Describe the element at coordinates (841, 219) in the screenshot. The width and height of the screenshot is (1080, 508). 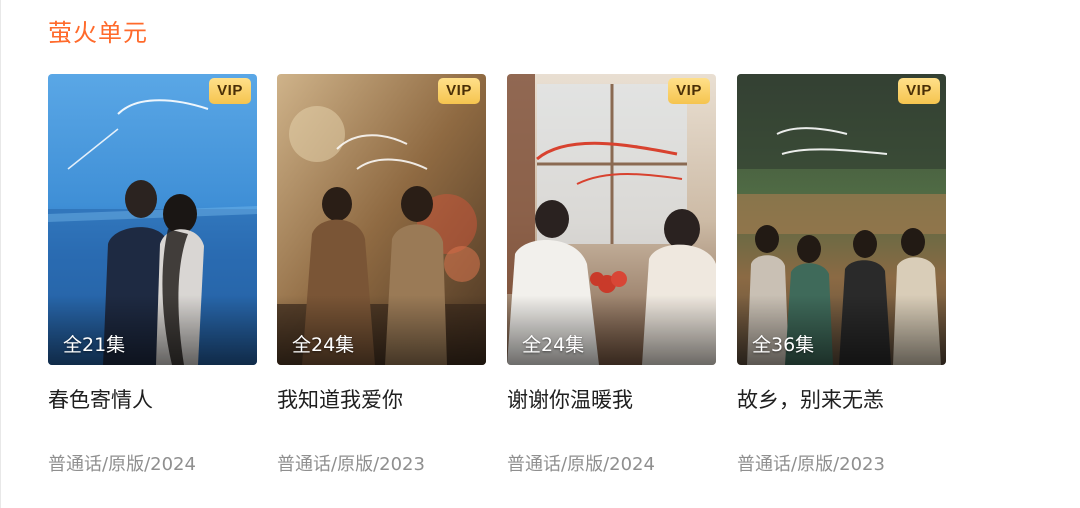
I see `poster: VIP 全36集` at that location.